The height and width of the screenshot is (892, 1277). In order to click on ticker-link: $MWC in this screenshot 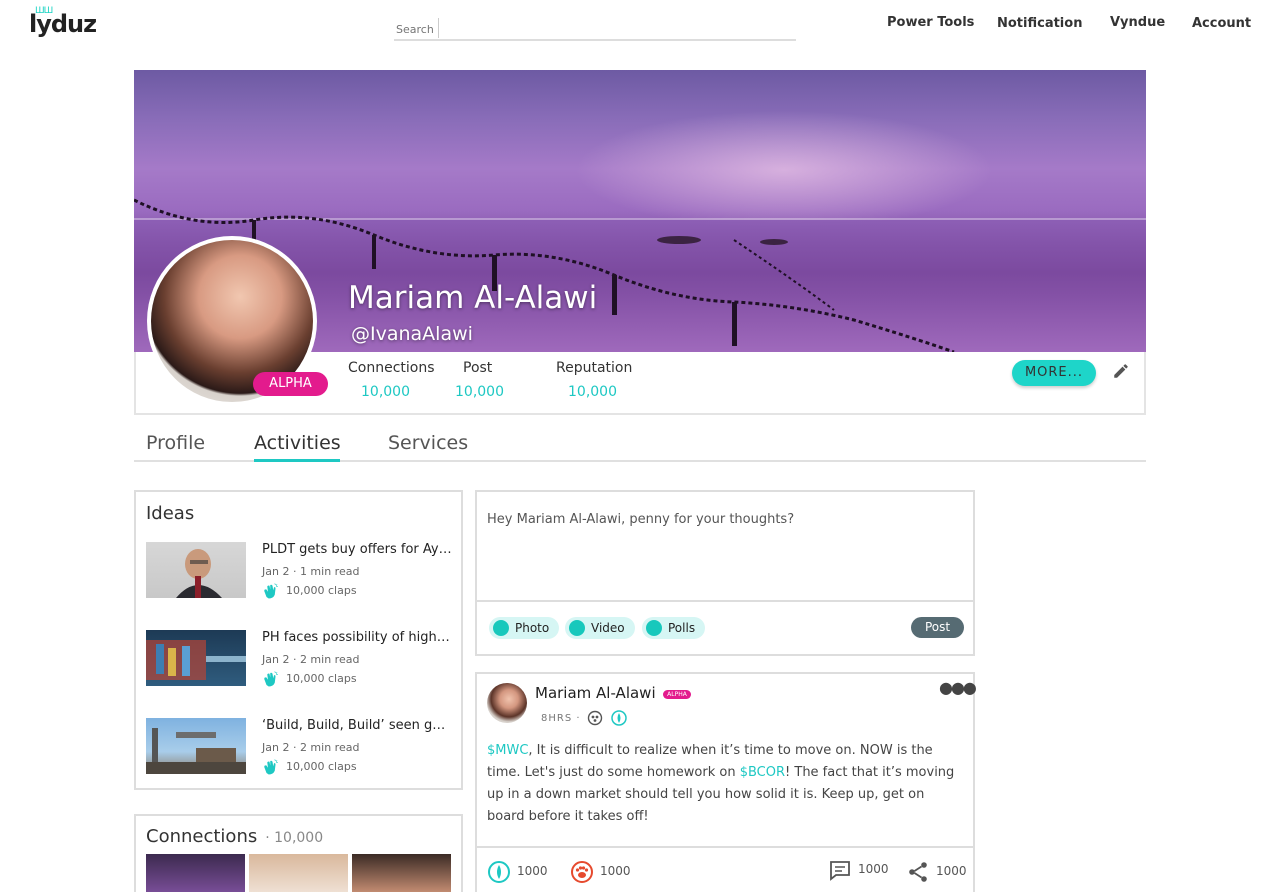, I will do `click(507, 750)`.